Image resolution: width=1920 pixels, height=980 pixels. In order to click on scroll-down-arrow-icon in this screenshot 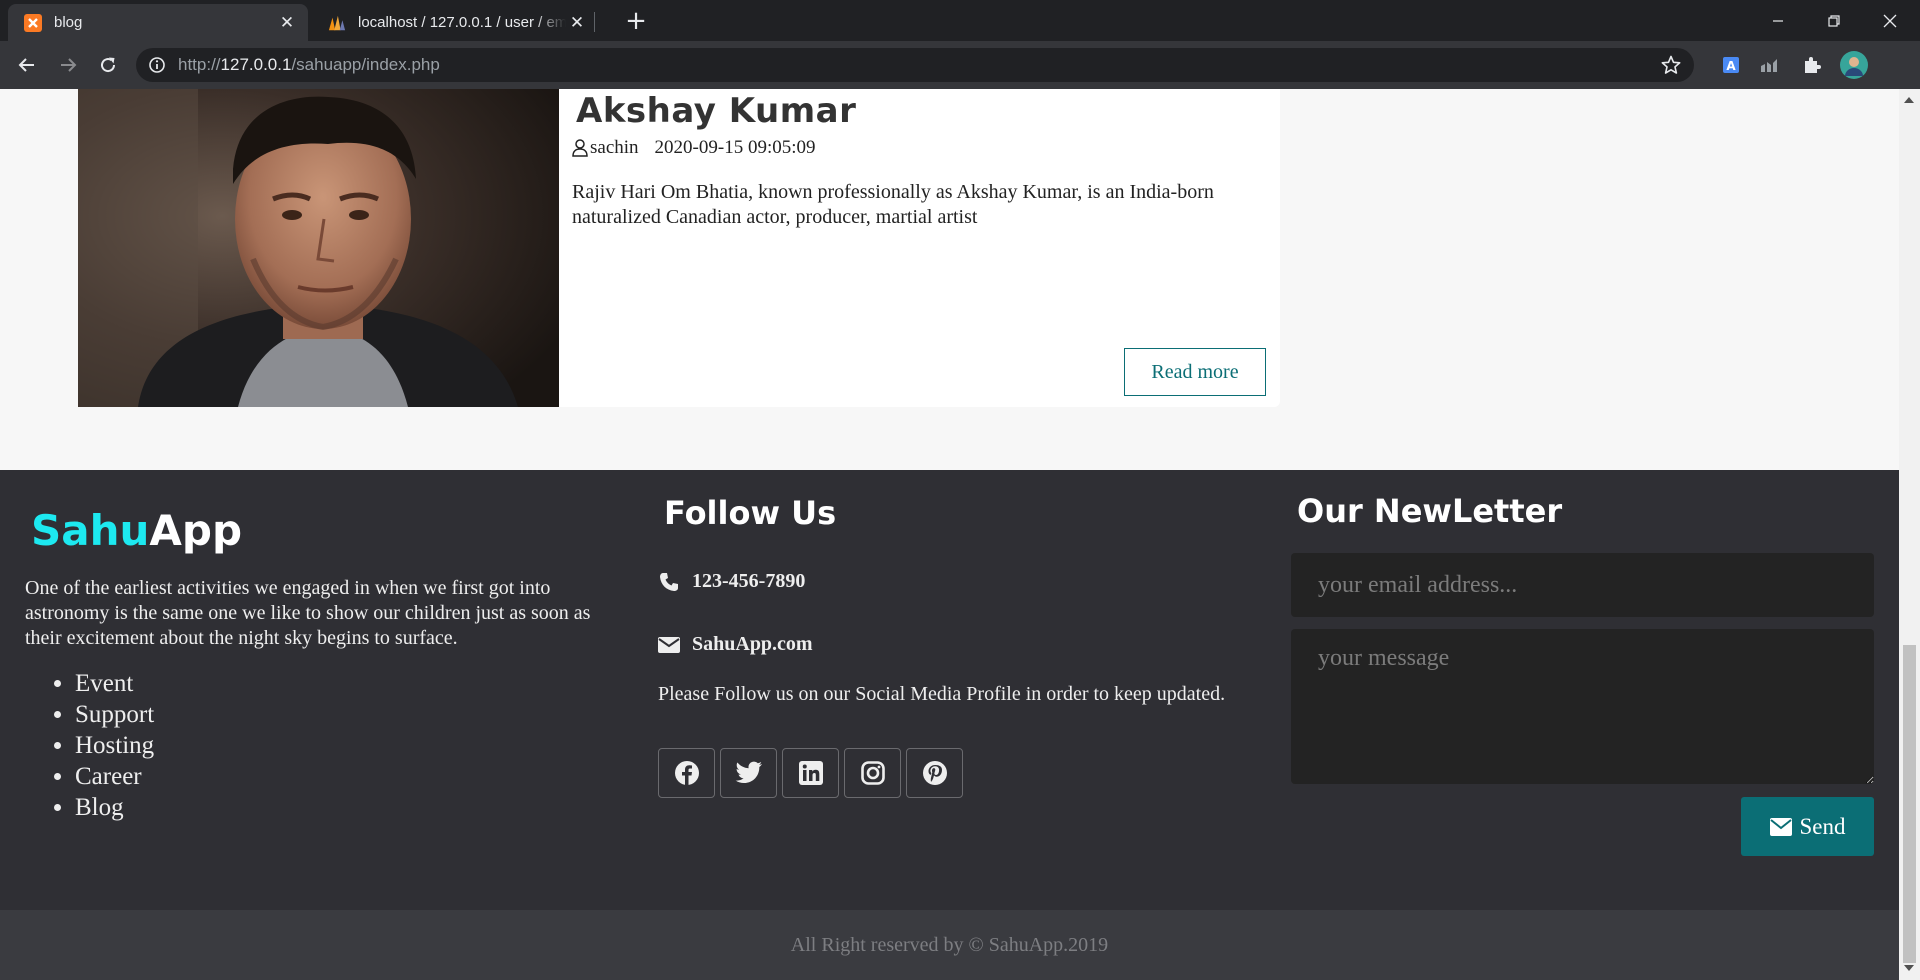, I will do `click(1909, 968)`.